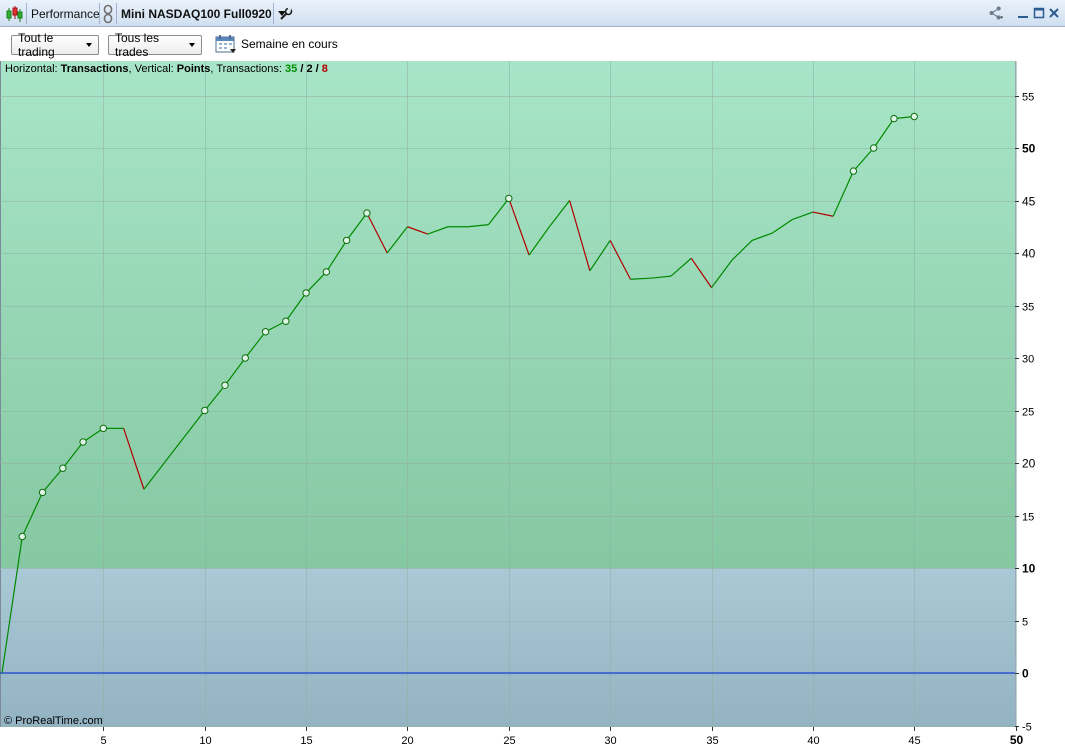 Image resolution: width=1065 pixels, height=747 pixels. Describe the element at coordinates (1028, 518) in the screenshot. I see `y-tick-label: 15` at that location.